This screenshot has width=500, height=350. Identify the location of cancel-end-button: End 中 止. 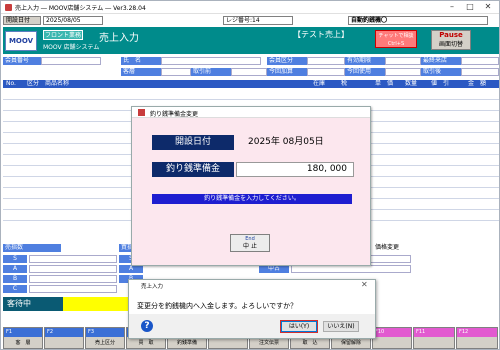
(250, 243).